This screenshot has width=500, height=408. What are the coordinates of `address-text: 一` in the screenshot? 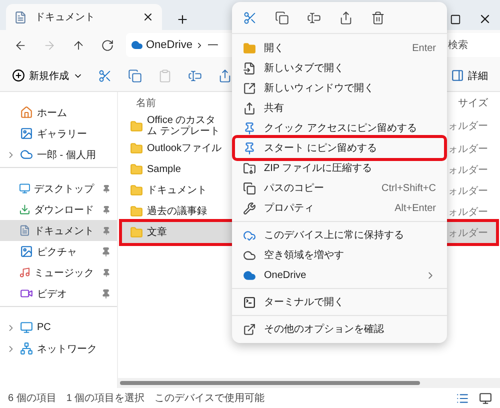 It's located at (212, 45).